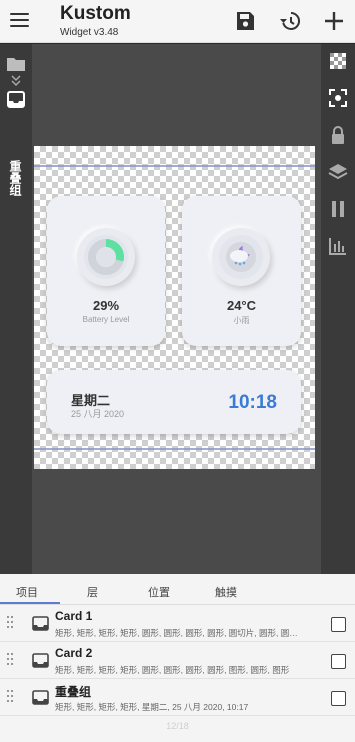  I want to click on clock-card: 星期二 25 八月 2020 10:18, so click(174, 402).